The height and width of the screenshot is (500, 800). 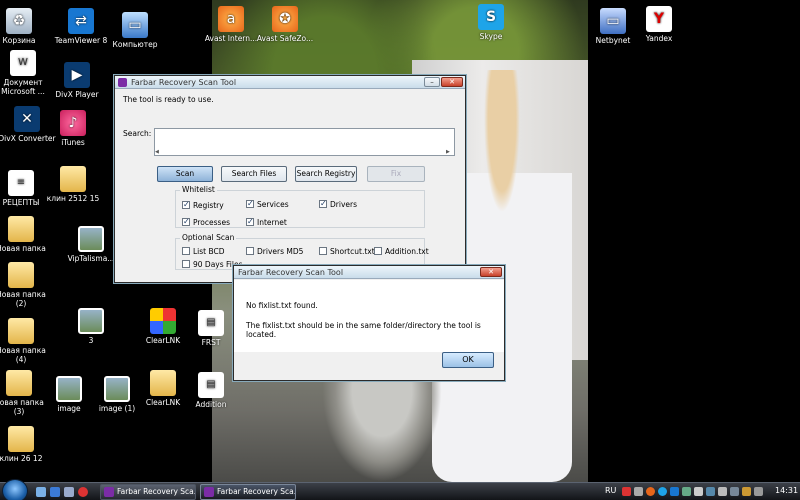 I want to click on update-tray-icon, so click(x=710, y=491).